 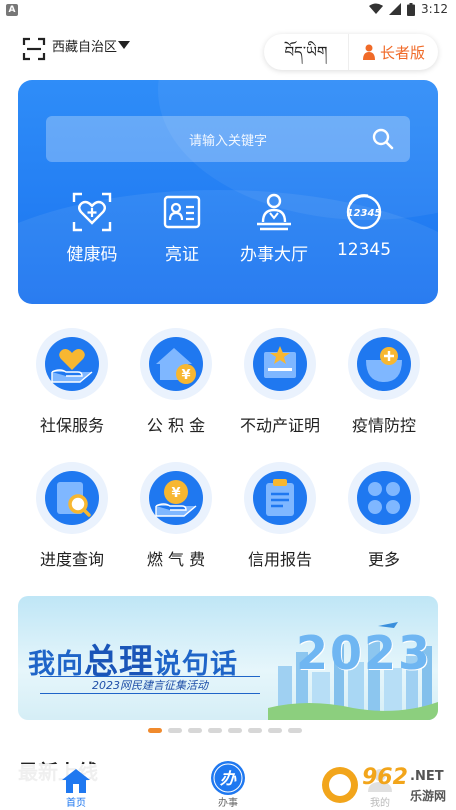 I want to click on quick-label: 办事大厅, so click(x=274, y=255).